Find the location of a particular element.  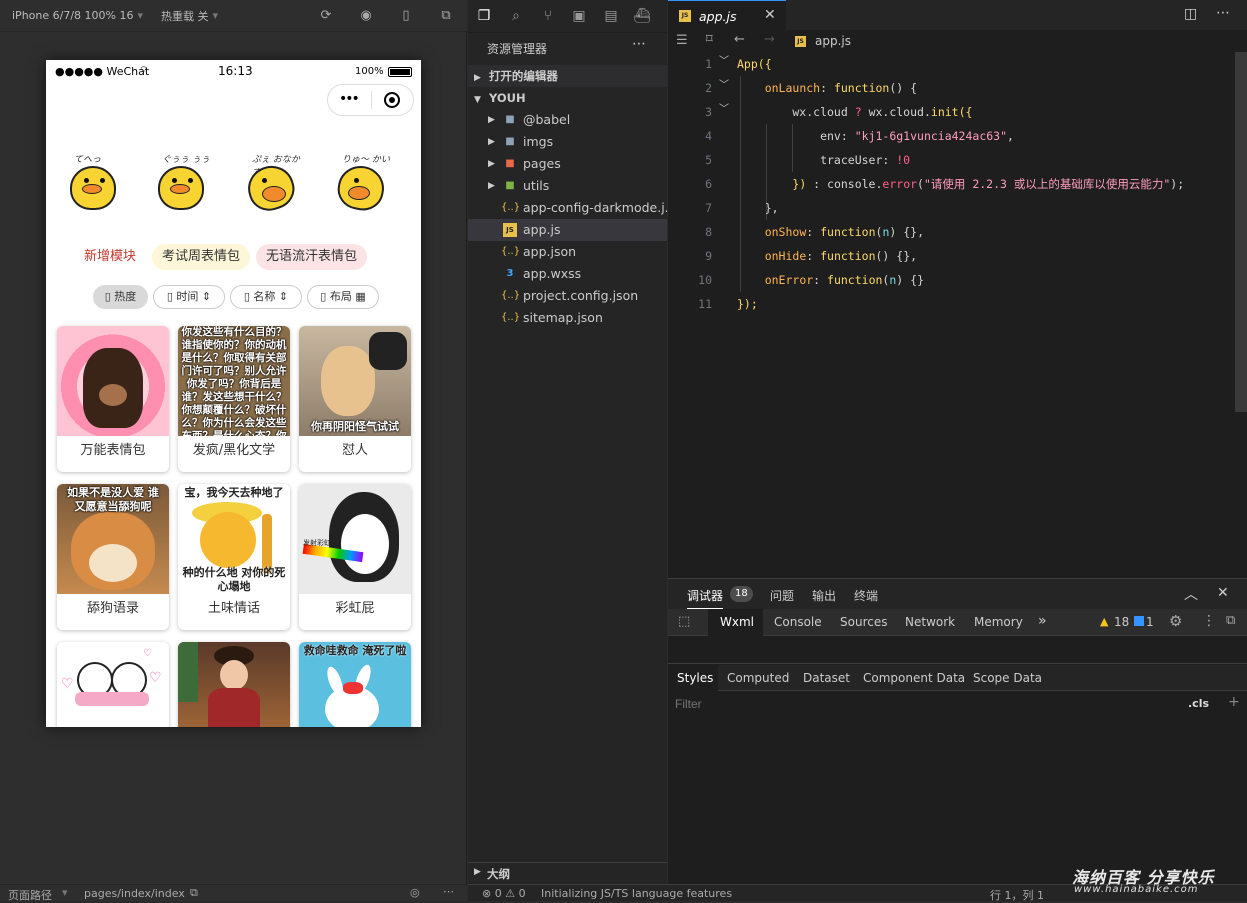

add-style-icon: + is located at coordinates (1234, 702).